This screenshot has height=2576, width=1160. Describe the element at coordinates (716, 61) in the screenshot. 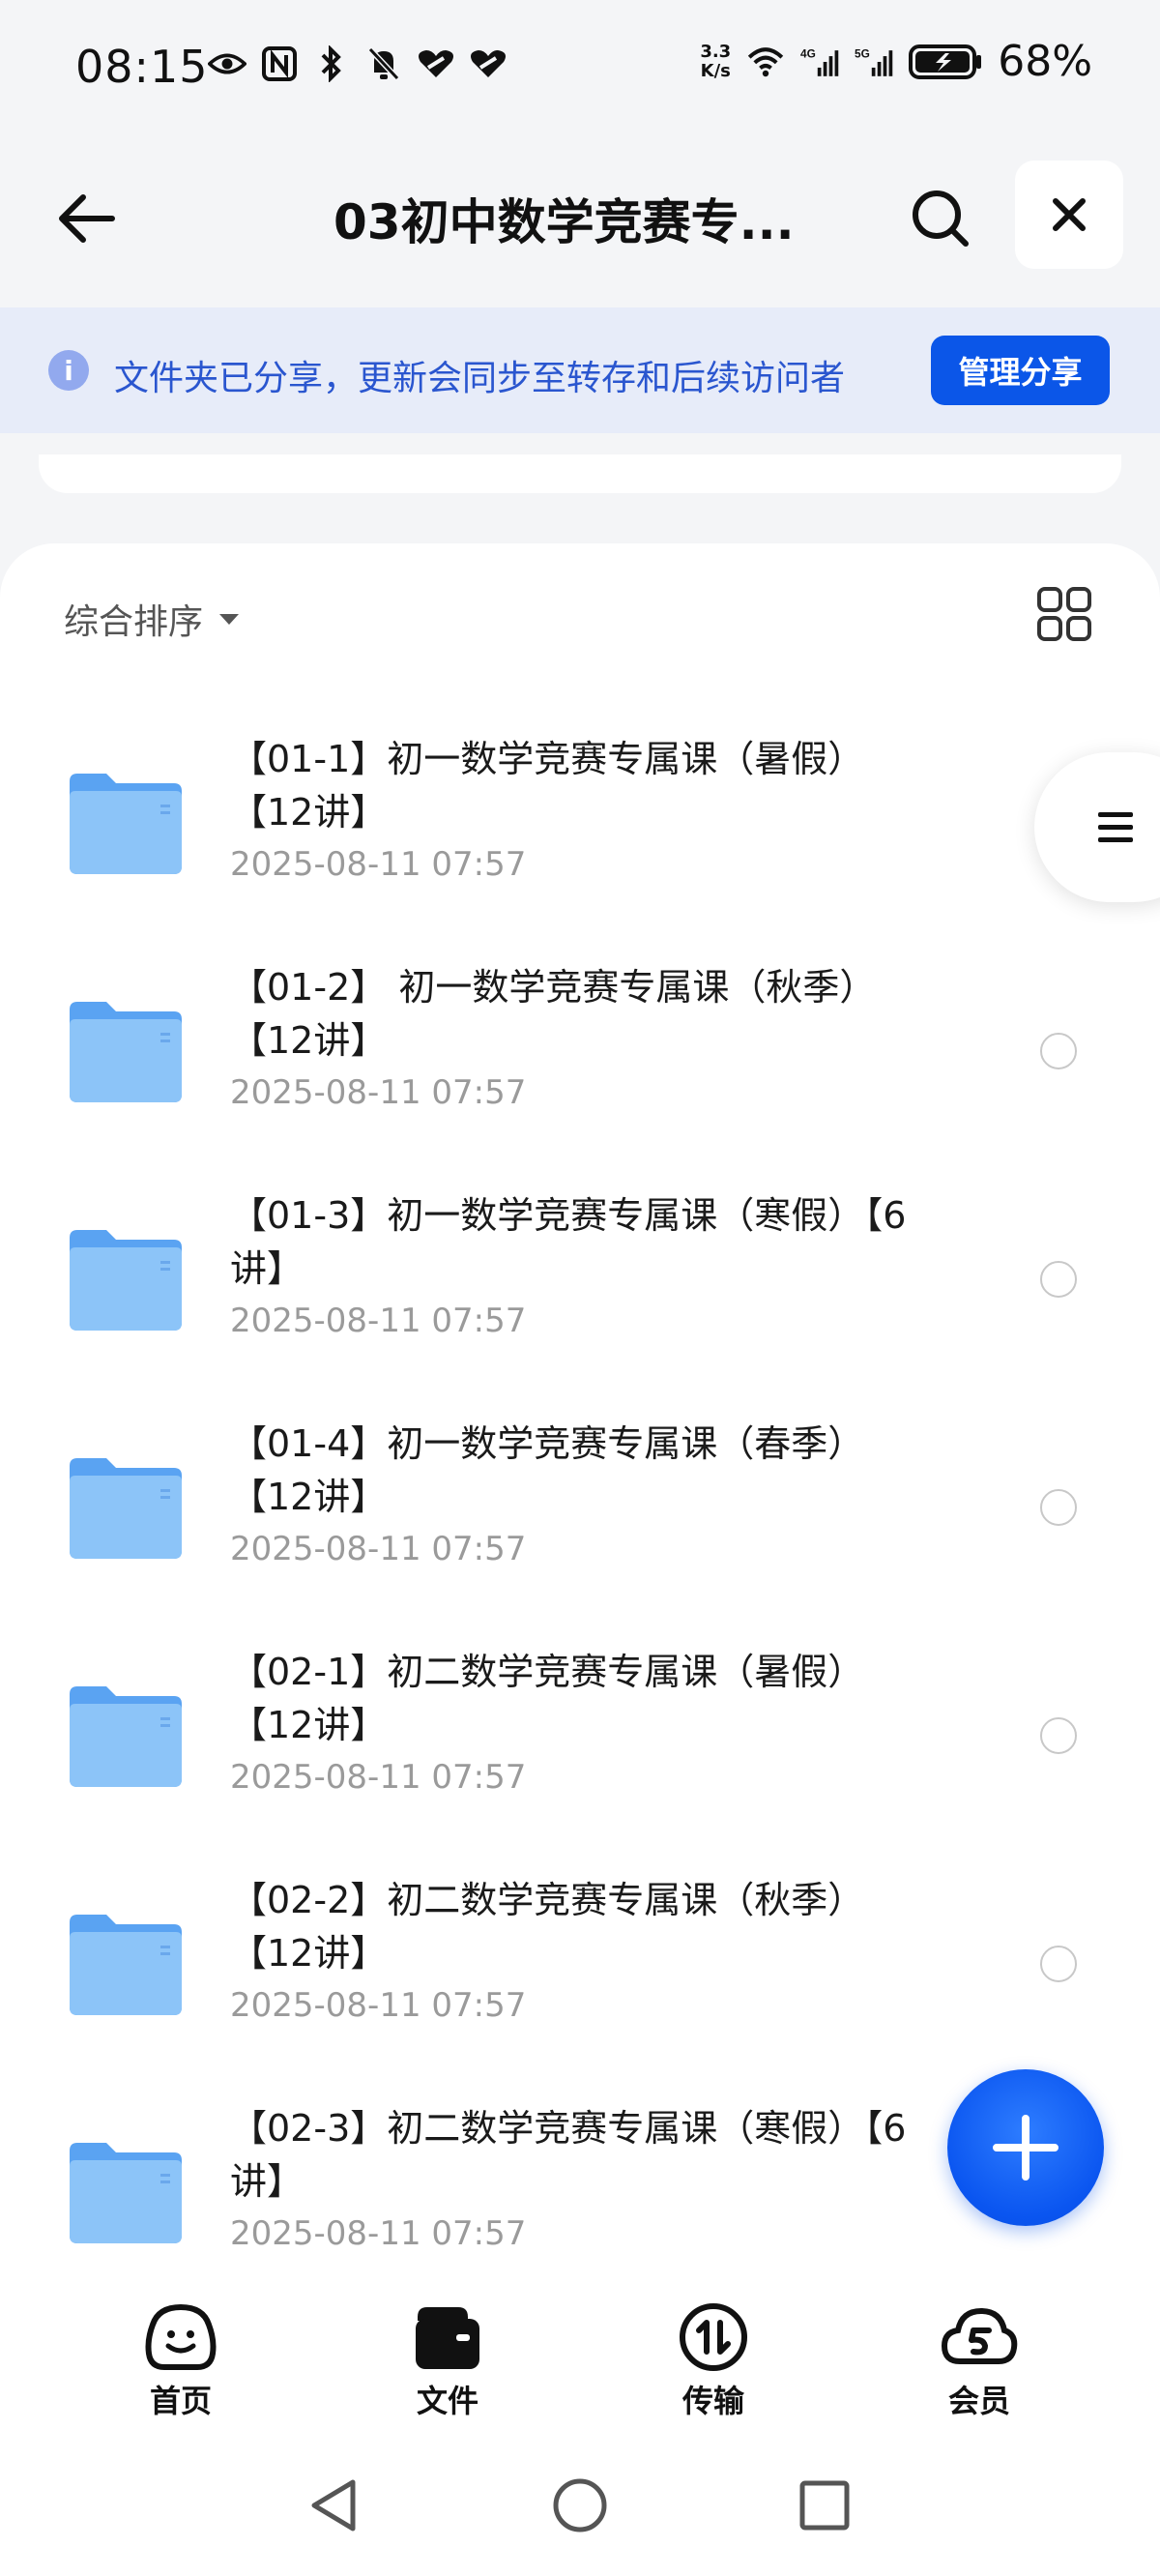

I see `net-speed: 3.3 K/s` at that location.